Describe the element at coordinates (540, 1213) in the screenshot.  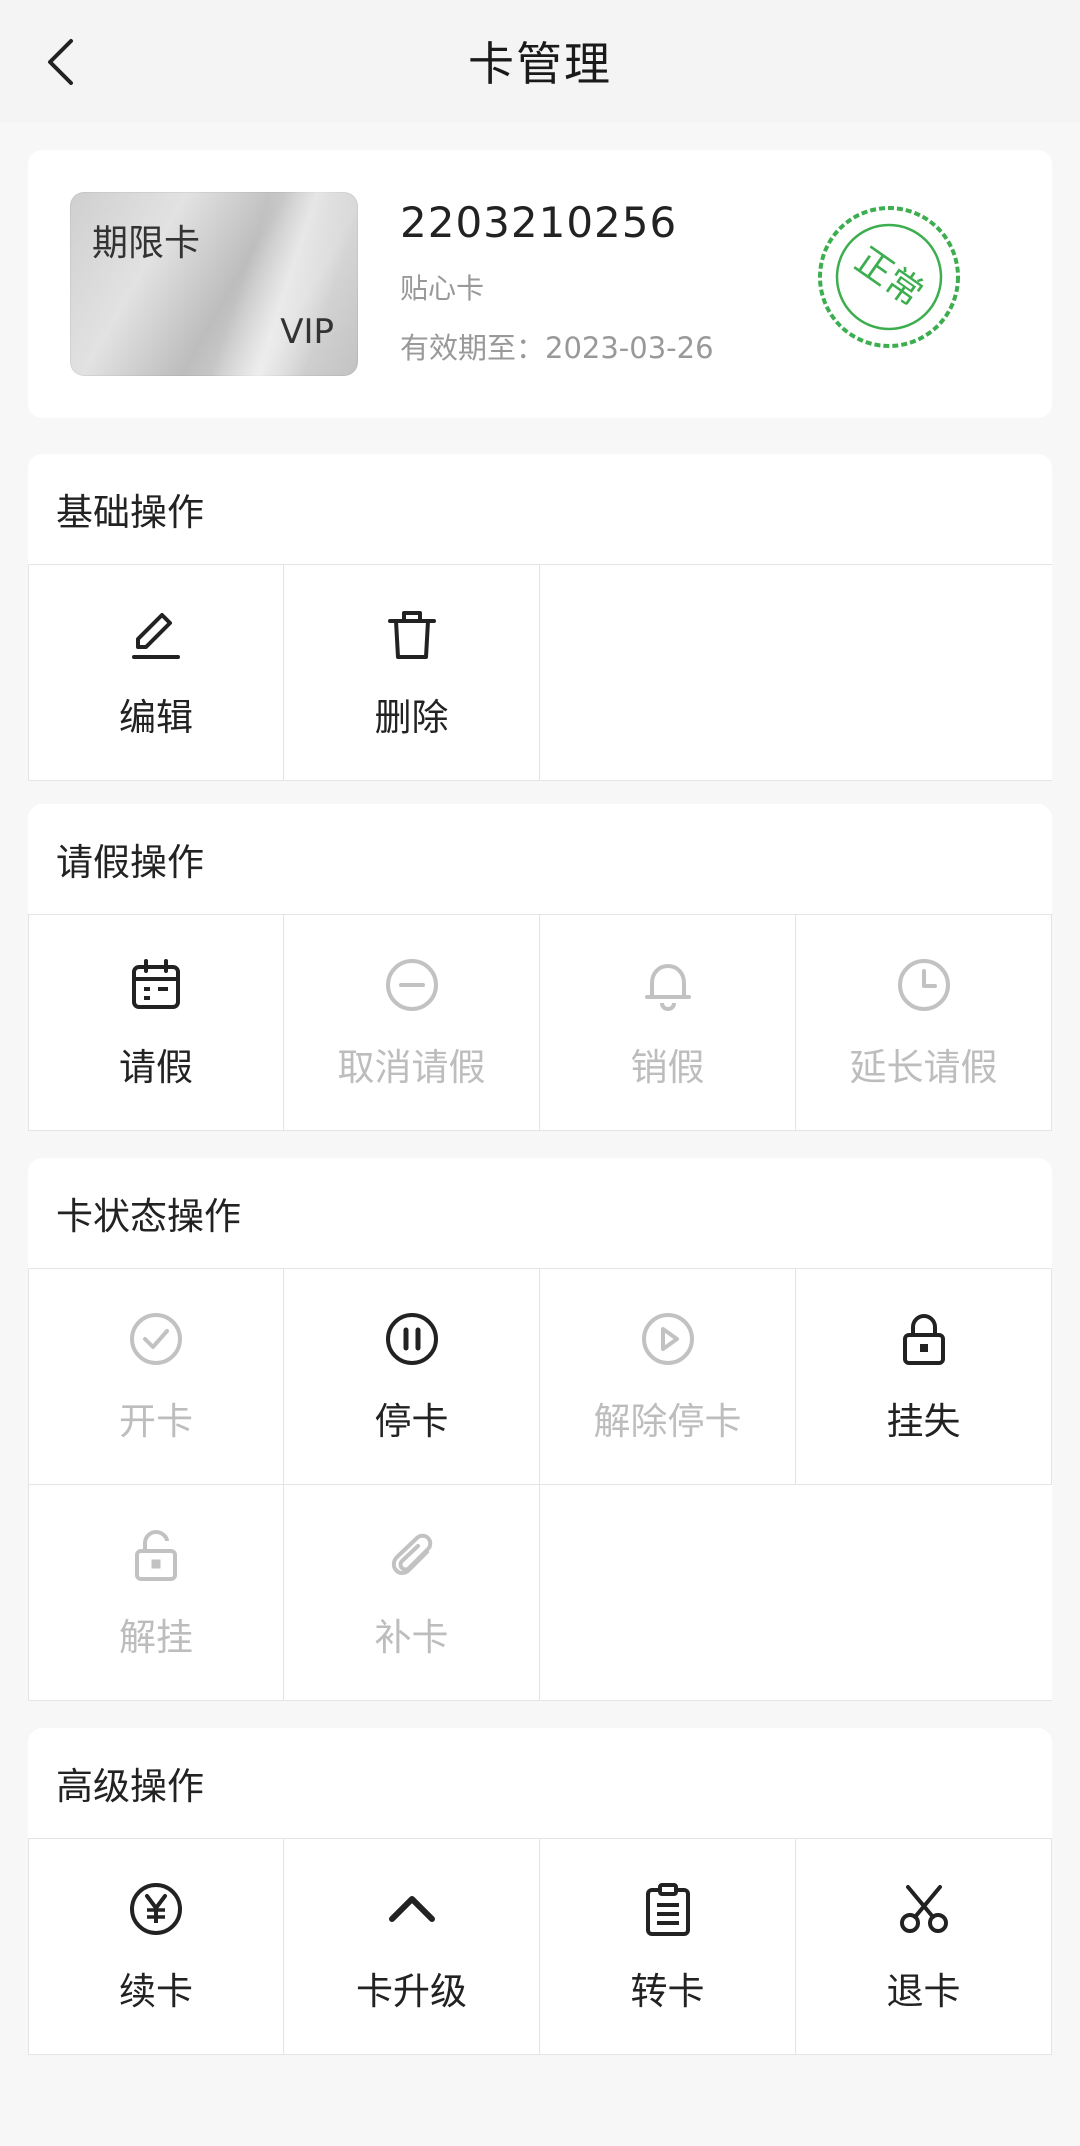
I see `section-title: 卡状态操作` at that location.